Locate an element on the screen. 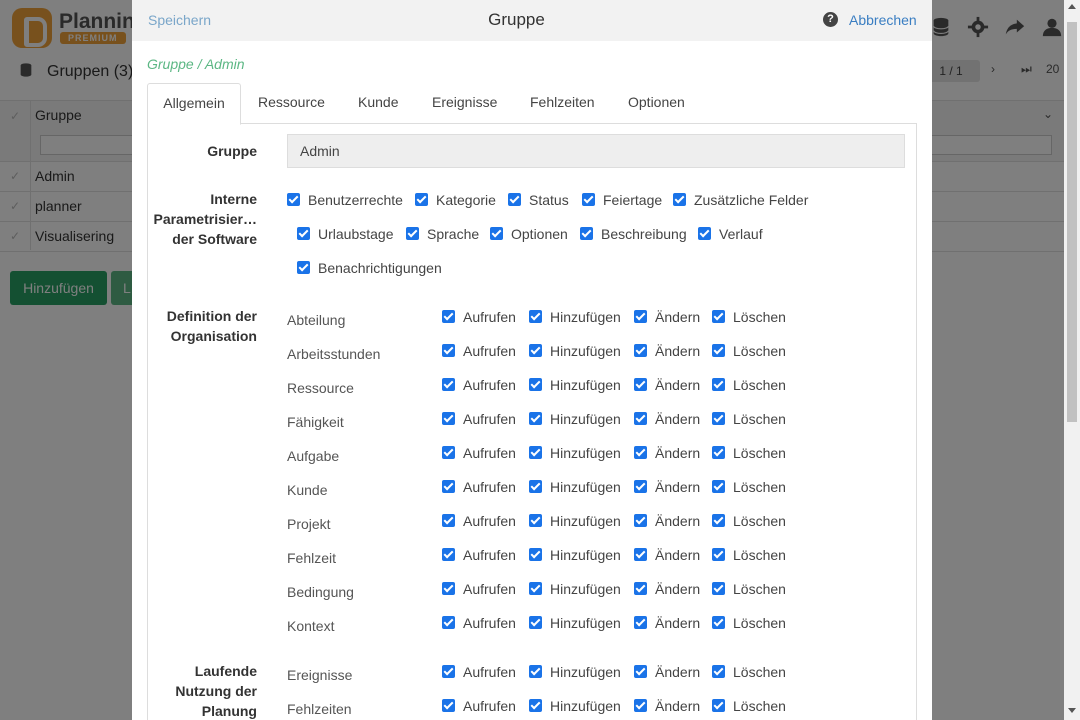 Image resolution: width=1080 pixels, height=720 pixels. interne-option-label: Beschreibung is located at coordinates (644, 234).